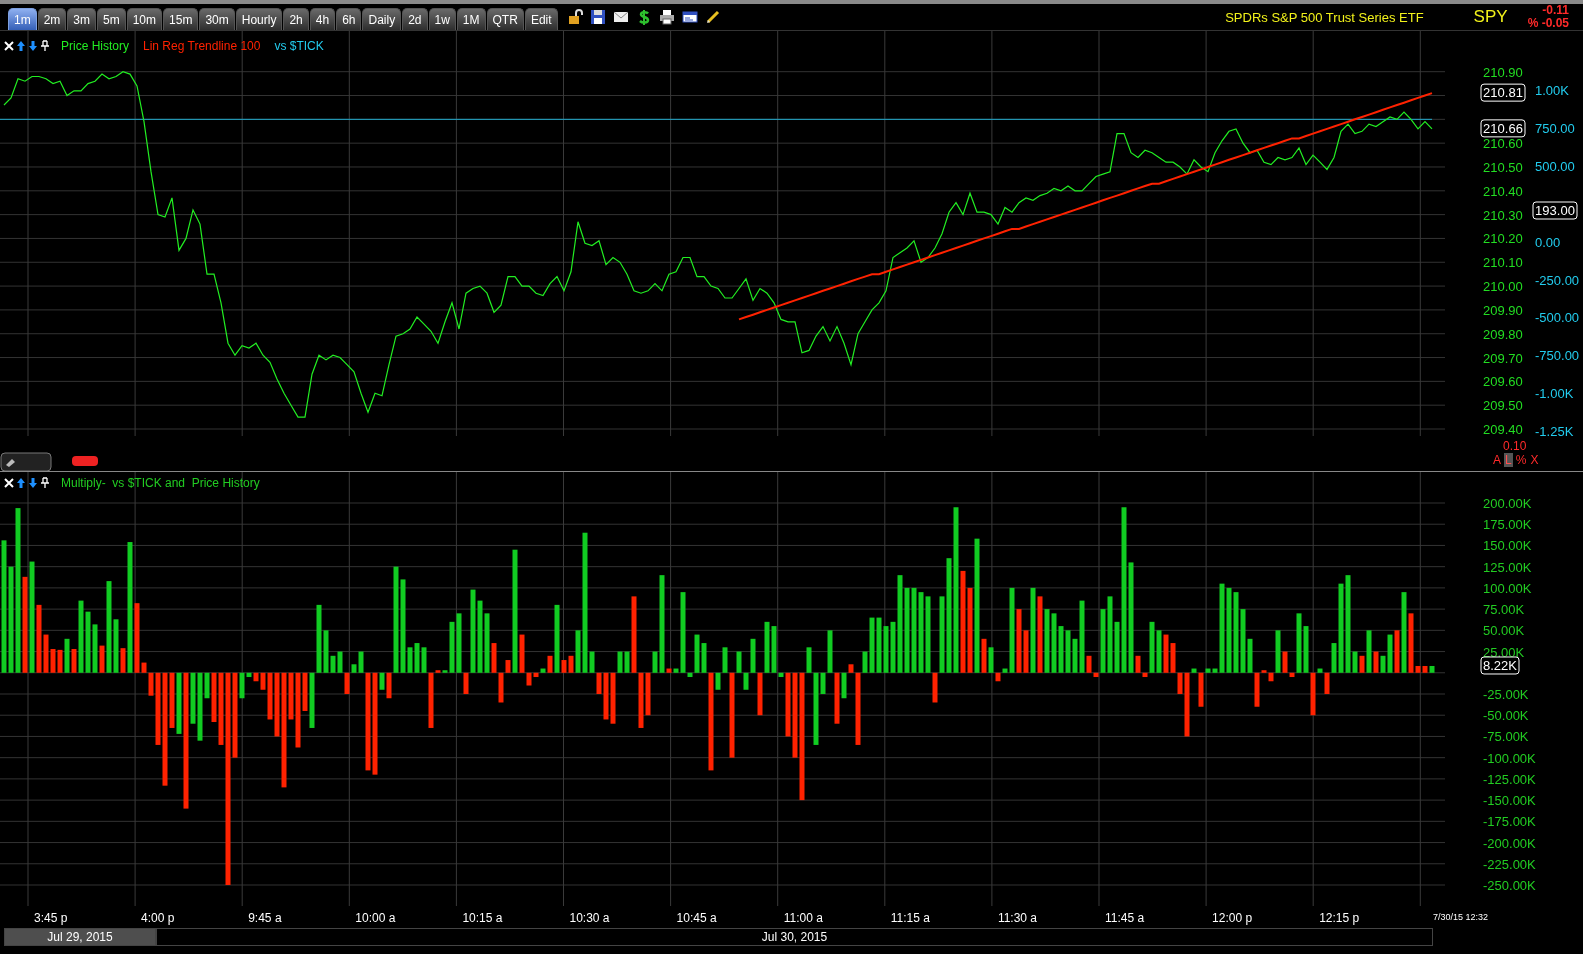 The width and height of the screenshot is (1583, 954). What do you see at coordinates (1017, 918) in the screenshot?
I see `time-label: 11:30 a` at bounding box center [1017, 918].